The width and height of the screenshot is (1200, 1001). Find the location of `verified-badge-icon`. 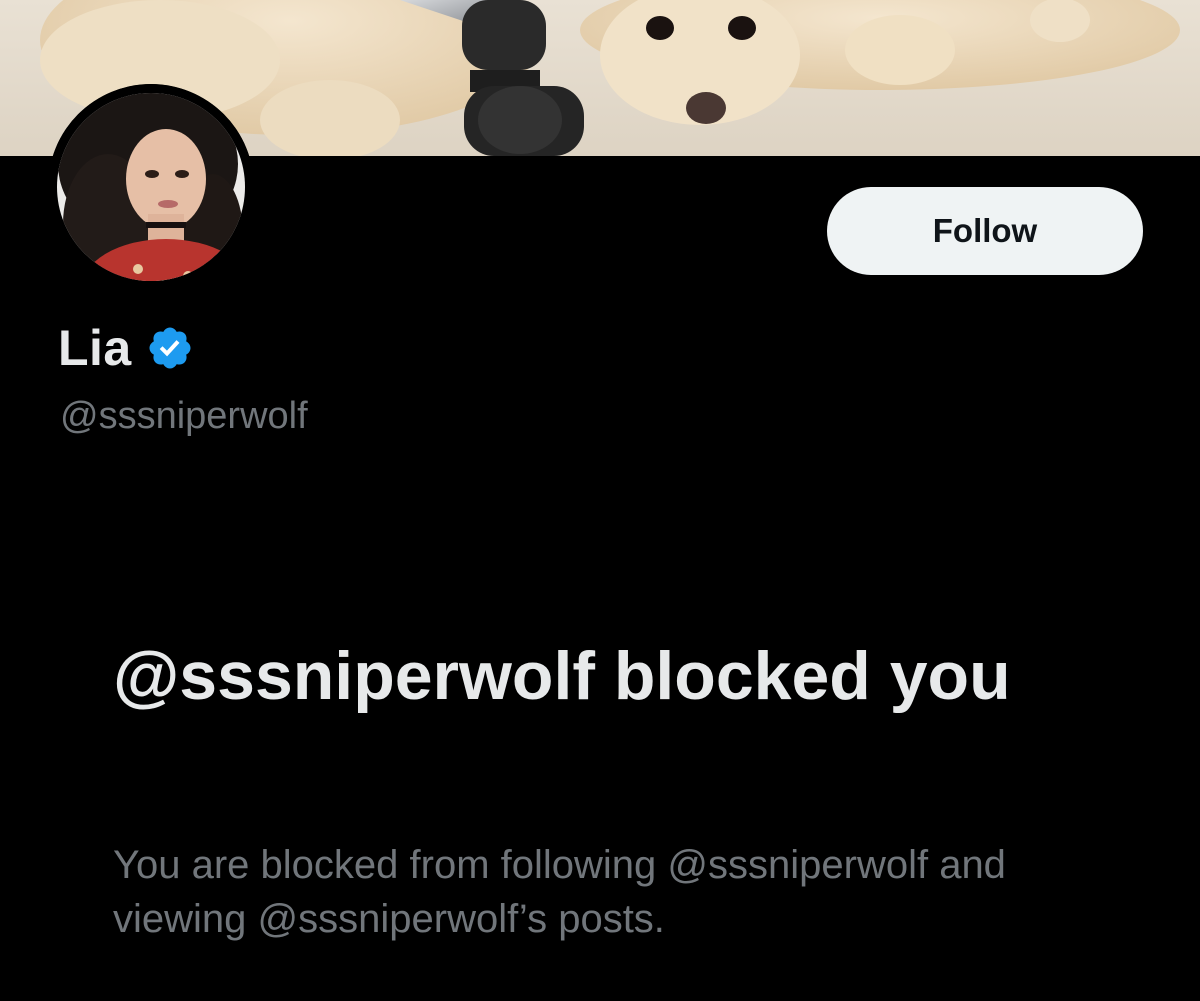

verified-badge-icon is located at coordinates (170, 348).